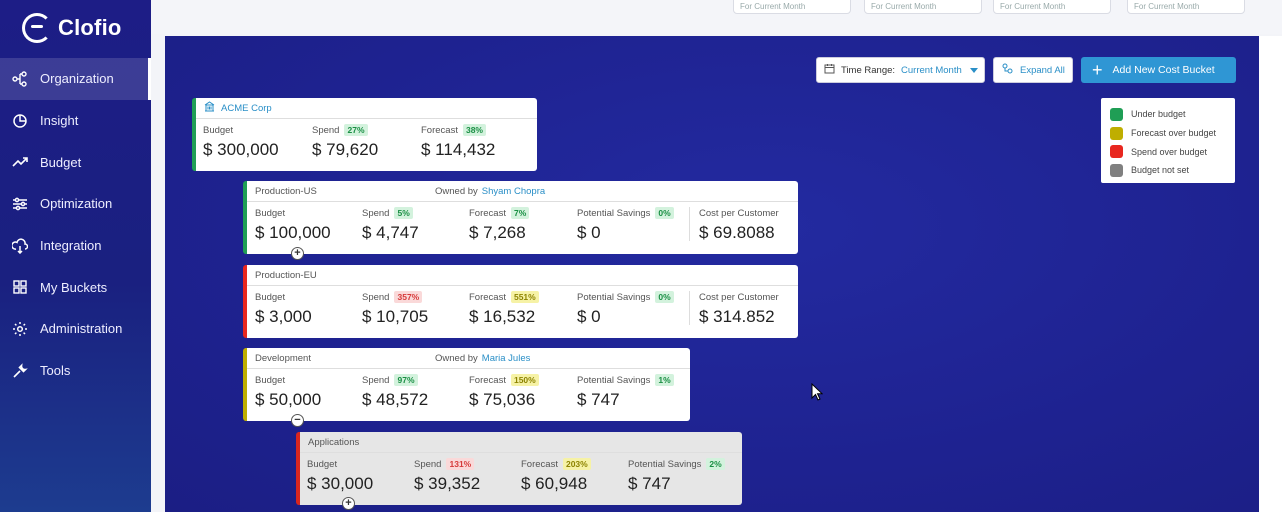 The height and width of the screenshot is (512, 1282). Describe the element at coordinates (286, 275) in the screenshot. I see `bucket-name: Production-EU` at that location.